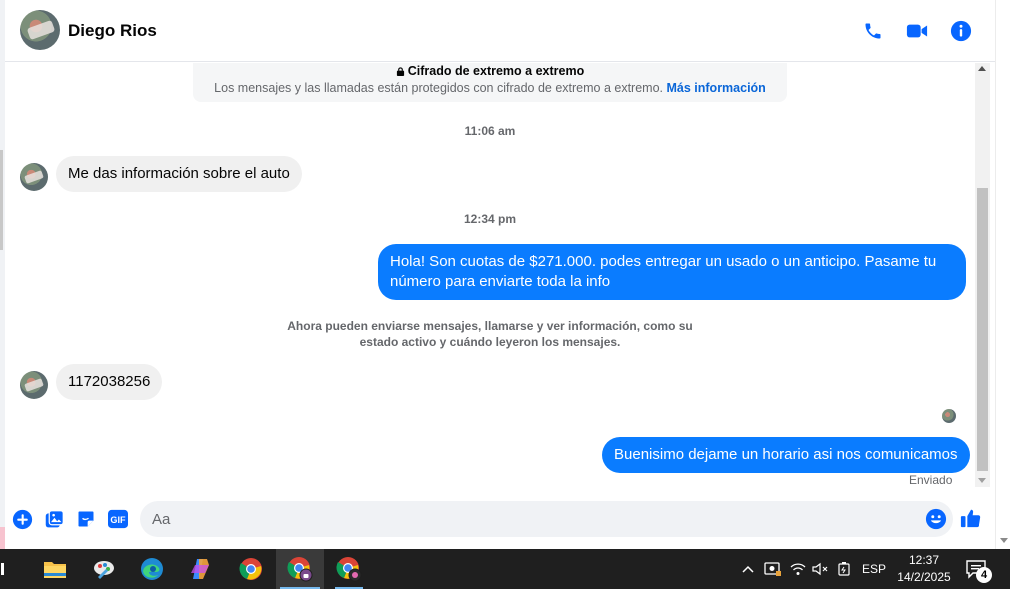  What do you see at coordinates (112, 31) in the screenshot?
I see `contact-name: Diego Rios` at bounding box center [112, 31].